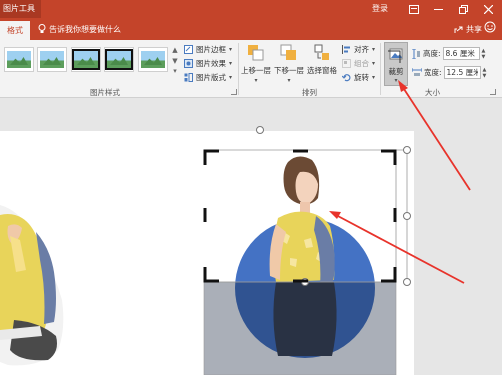 This screenshot has height=375, width=502. I want to click on crop-handle-bottom-left, so click(211, 275).